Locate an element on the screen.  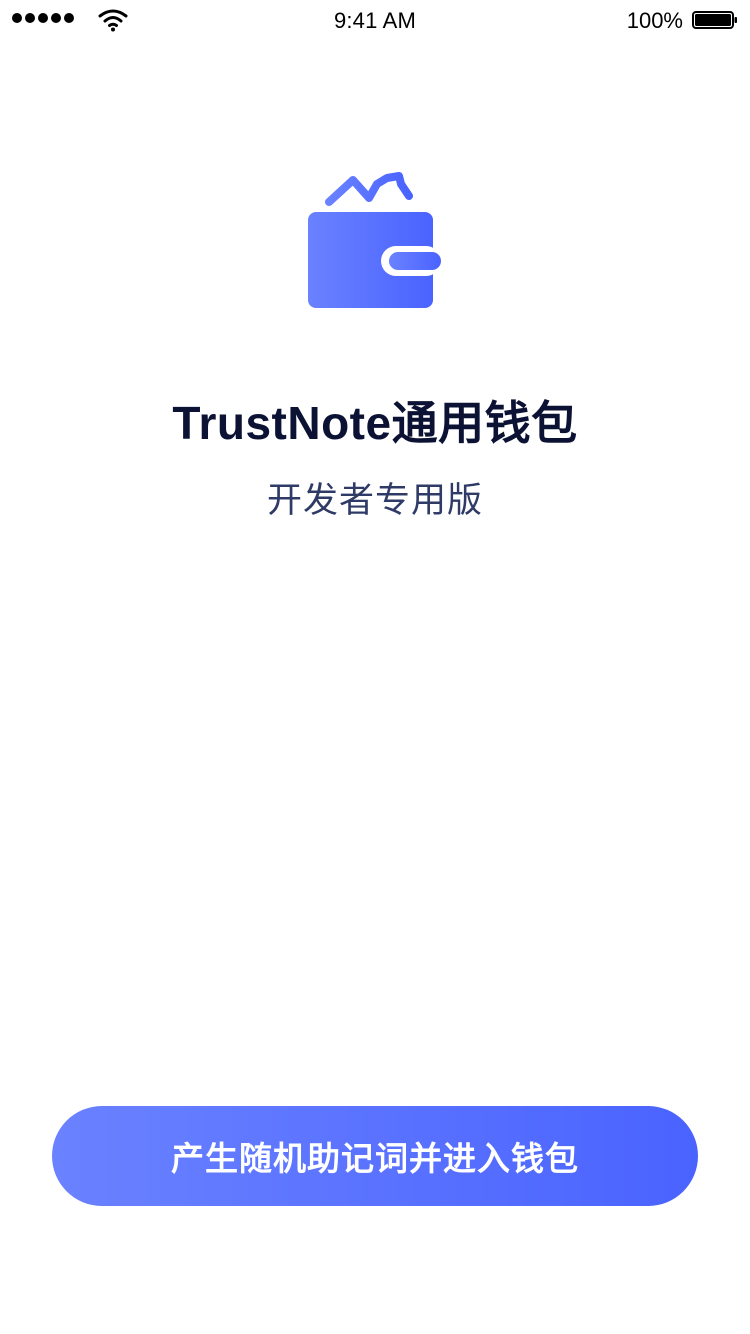
primary-button-label: 产生随机助记词并进入钱包 is located at coordinates (375, 1158).